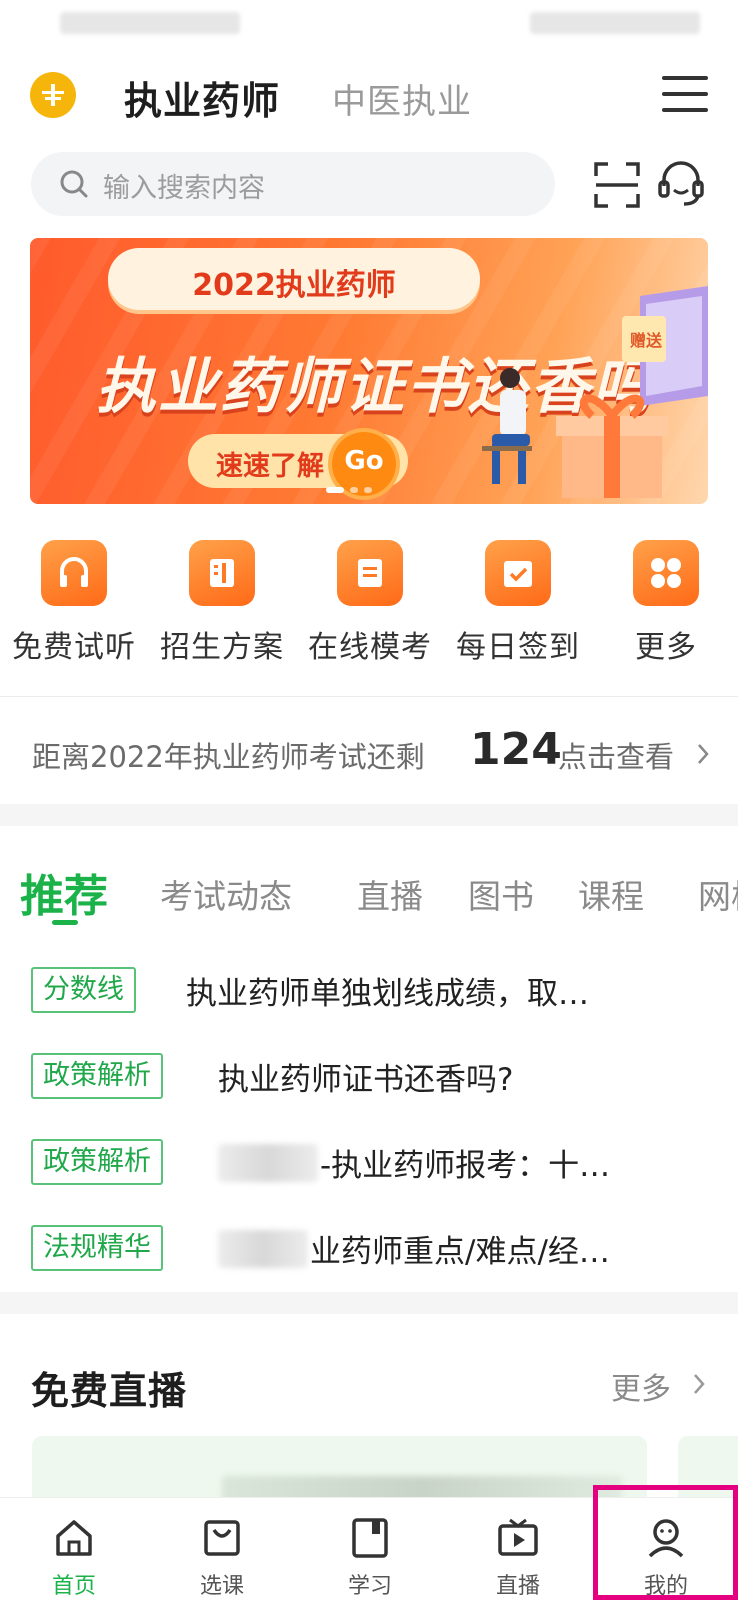 The width and height of the screenshot is (738, 1600). I want to click on tabbar-study: 学习, so click(370, 1549).